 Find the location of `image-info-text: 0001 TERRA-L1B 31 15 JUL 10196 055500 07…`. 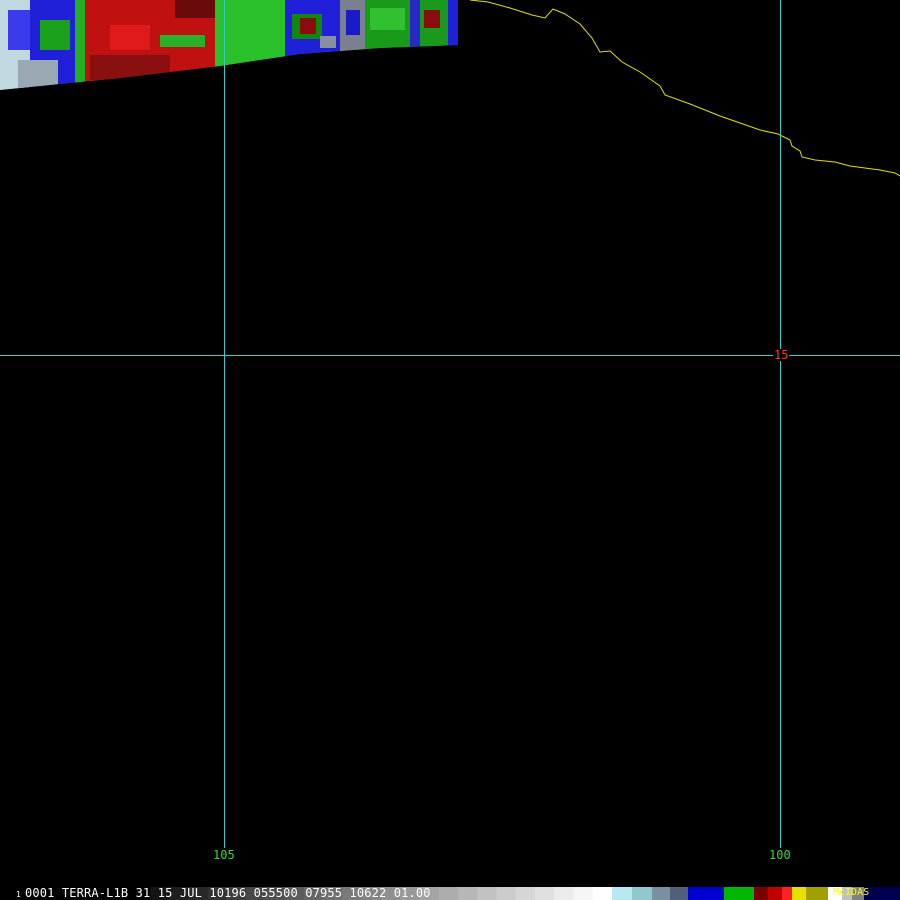

image-info-text: 0001 TERRA-L1B 31 15 JUL 10196 055500 07… is located at coordinates (228, 893).